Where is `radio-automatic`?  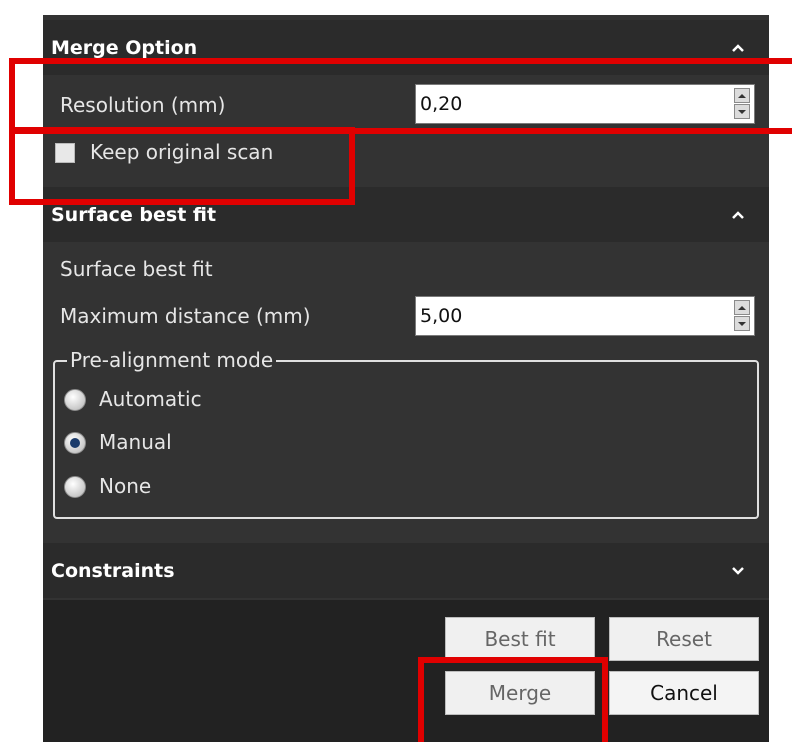
radio-automatic is located at coordinates (75, 400).